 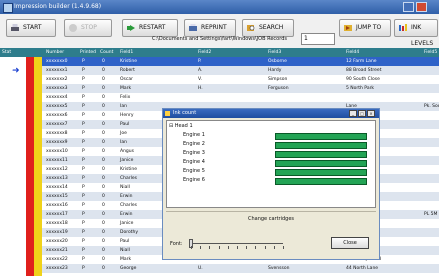 What do you see at coordinates (353, 113) in the screenshot?
I see `dialog-minimize-icon: _` at bounding box center [353, 113].